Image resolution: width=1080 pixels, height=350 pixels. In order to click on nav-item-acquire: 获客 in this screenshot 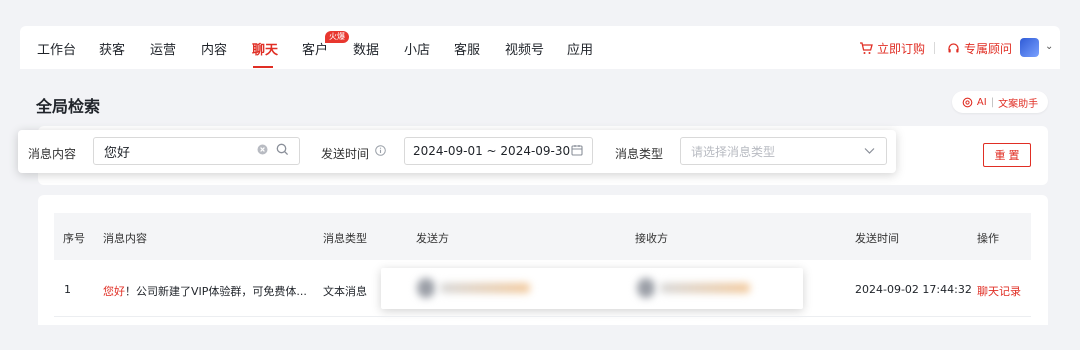, I will do `click(112, 48)`.